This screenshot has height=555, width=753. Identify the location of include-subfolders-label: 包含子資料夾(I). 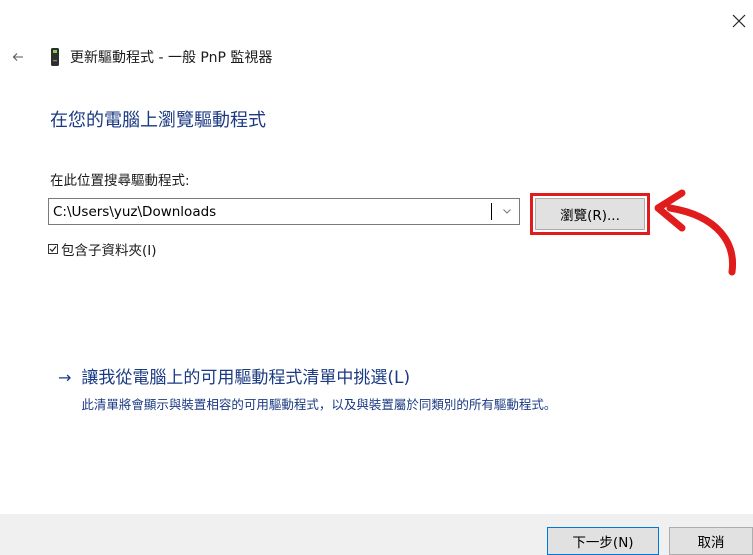
(109, 251).